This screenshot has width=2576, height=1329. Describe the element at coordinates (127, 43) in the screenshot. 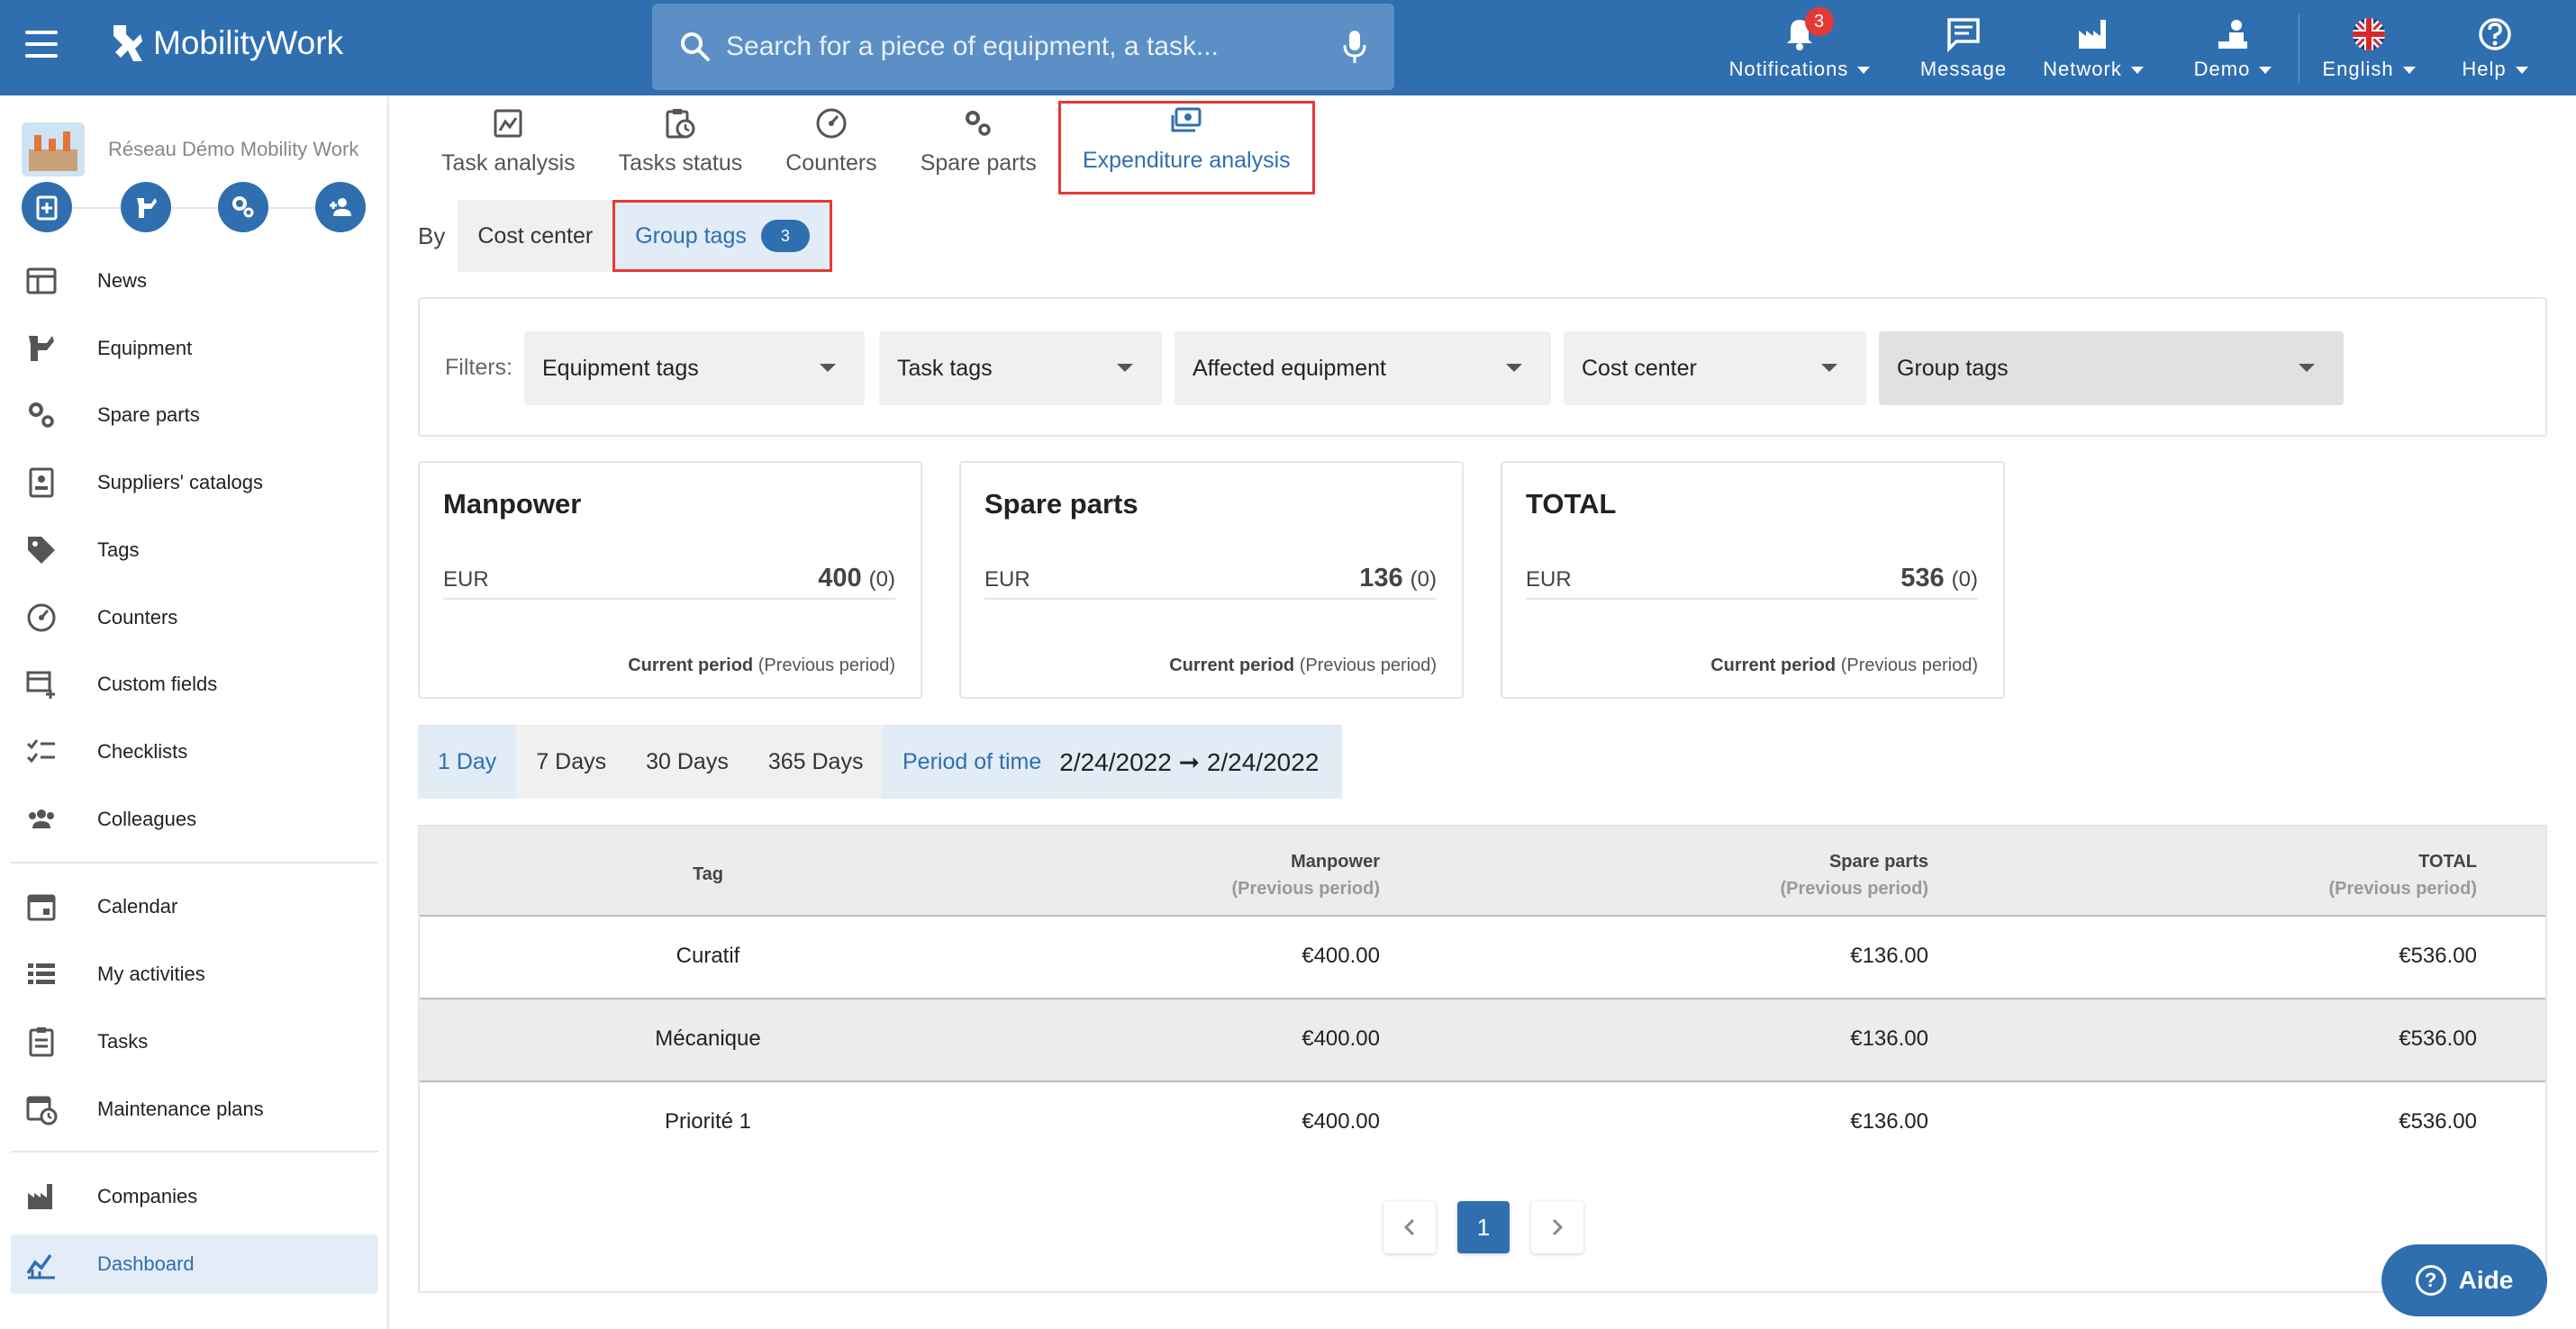

I see `logo-wrench-icon` at that location.